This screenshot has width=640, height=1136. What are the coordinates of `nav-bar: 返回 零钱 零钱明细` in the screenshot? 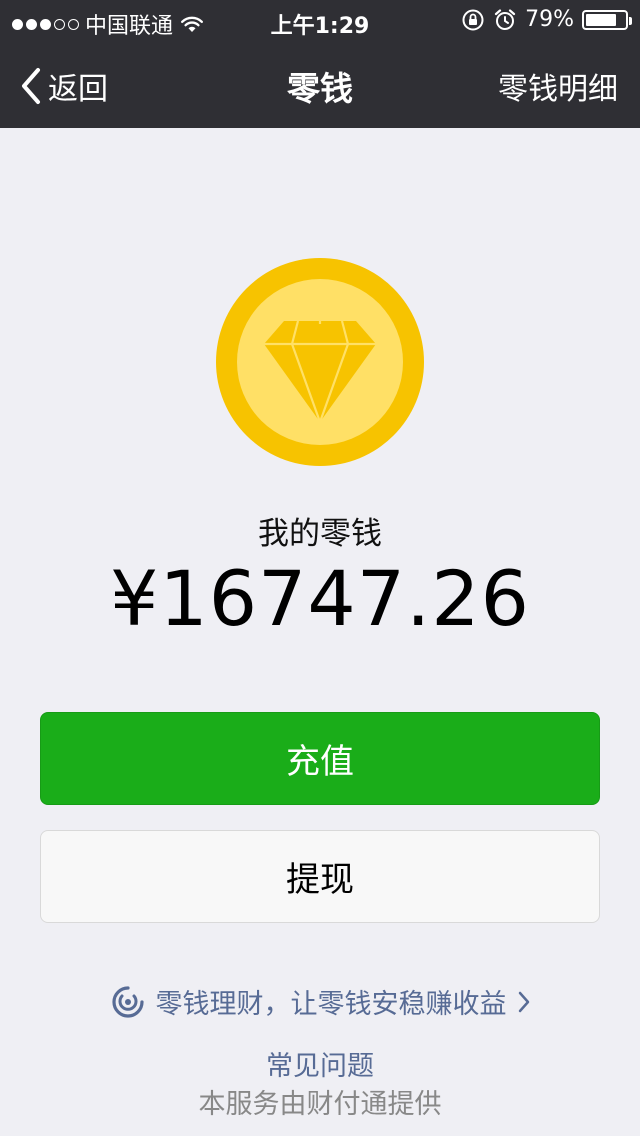 It's located at (320, 84).